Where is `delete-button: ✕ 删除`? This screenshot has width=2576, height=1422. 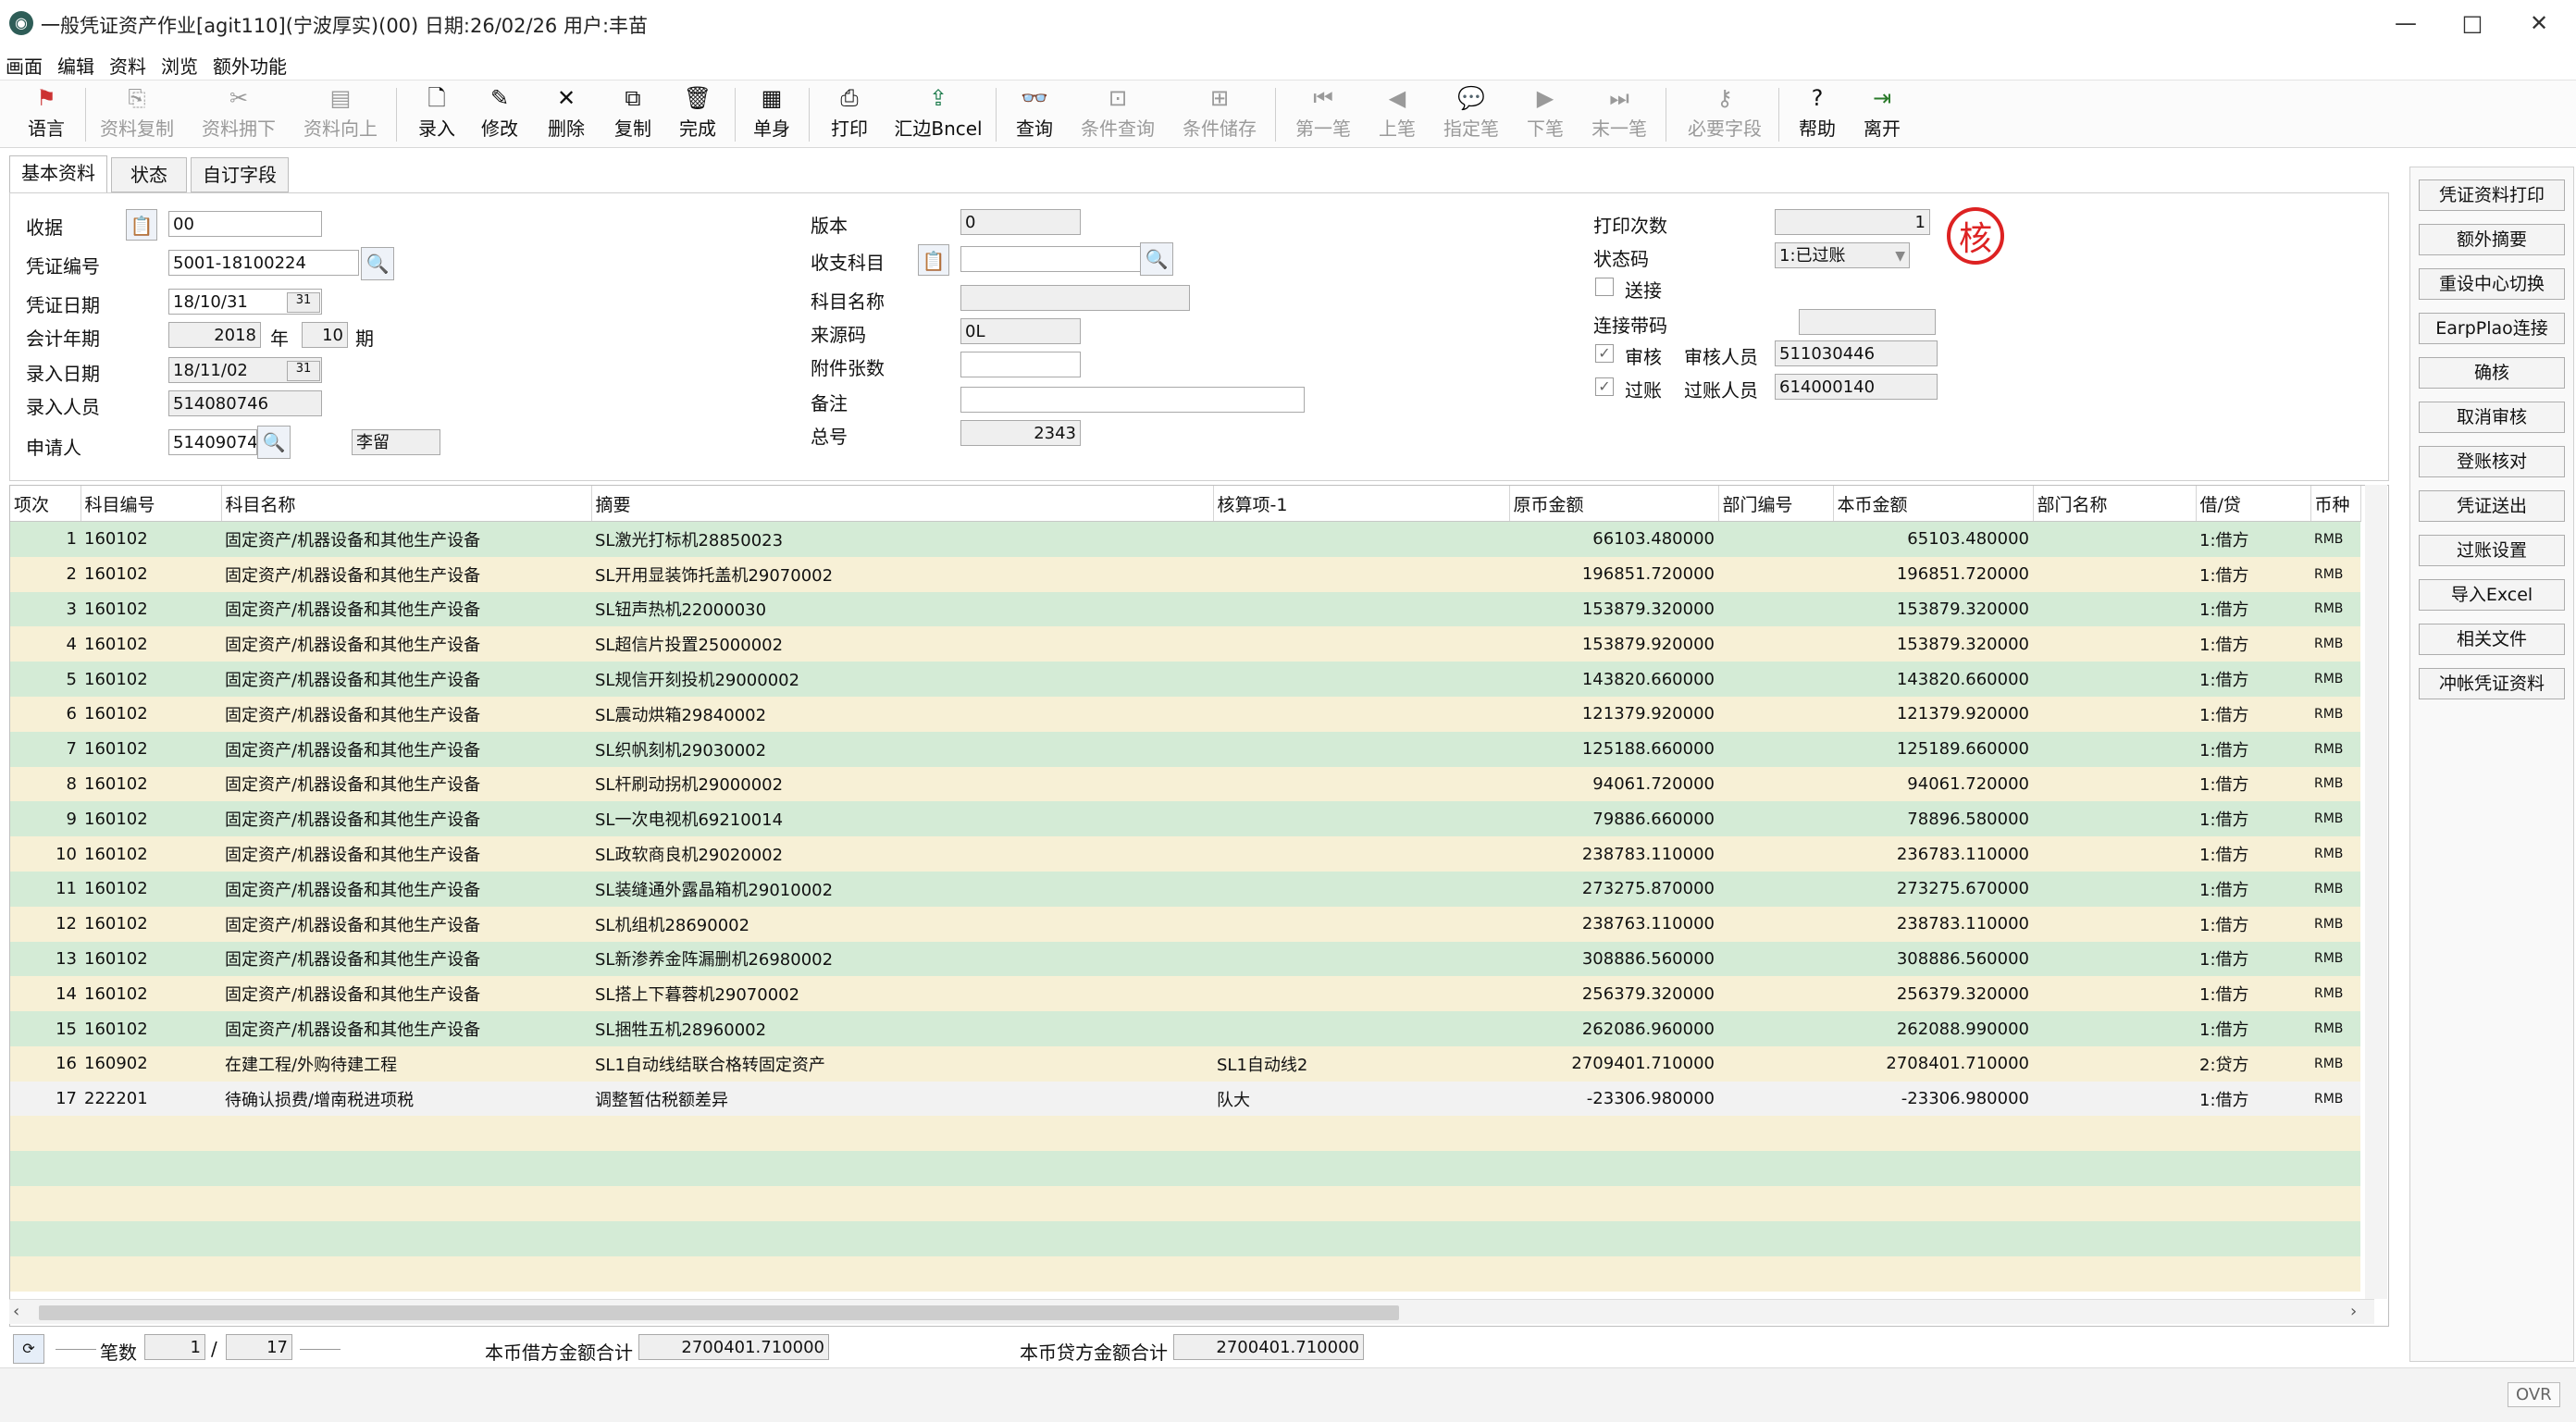 delete-button: ✕ 删除 is located at coordinates (566, 113).